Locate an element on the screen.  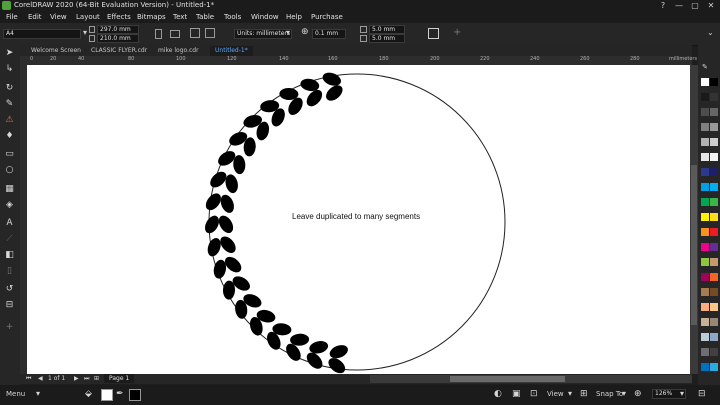
zoom-icon: ⊕ is located at coordinates (638, 394).